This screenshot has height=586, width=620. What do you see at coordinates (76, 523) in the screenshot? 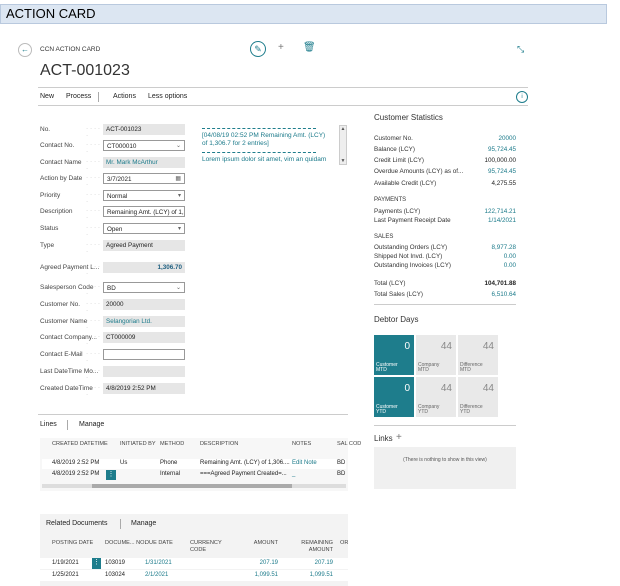
I see `tab-related-documents: Related Documents` at bounding box center [76, 523].